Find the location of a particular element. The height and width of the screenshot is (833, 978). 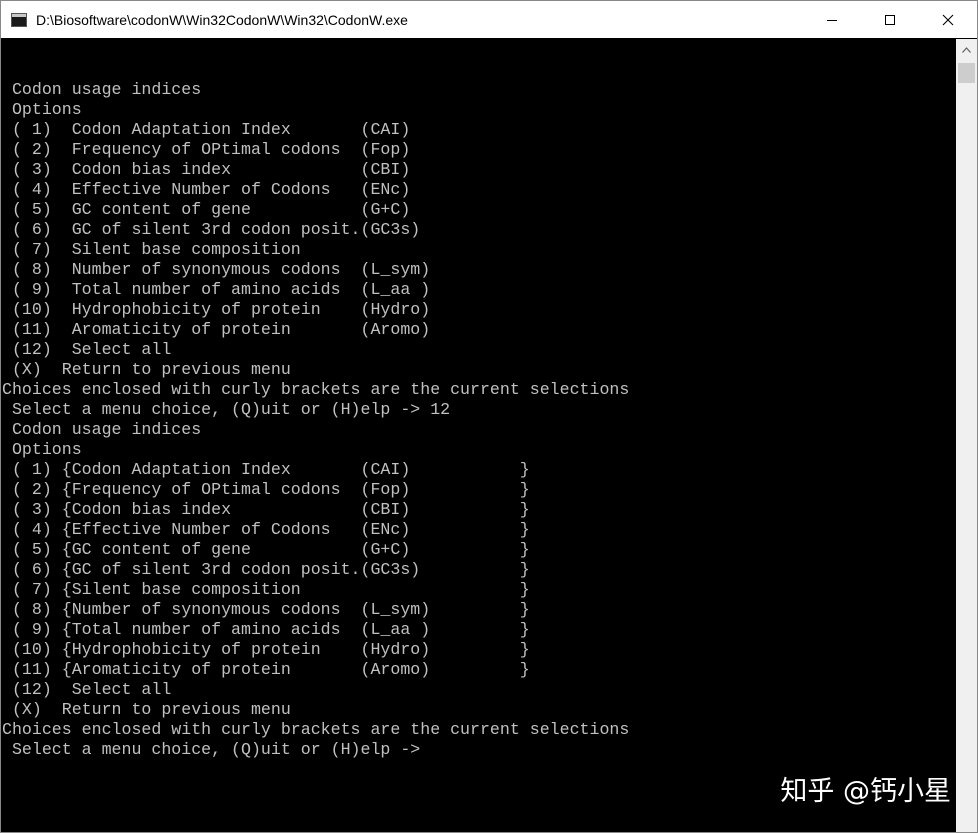

console-line: ( 4) {Effective Number of Codons (ENc) } is located at coordinates (266, 529).